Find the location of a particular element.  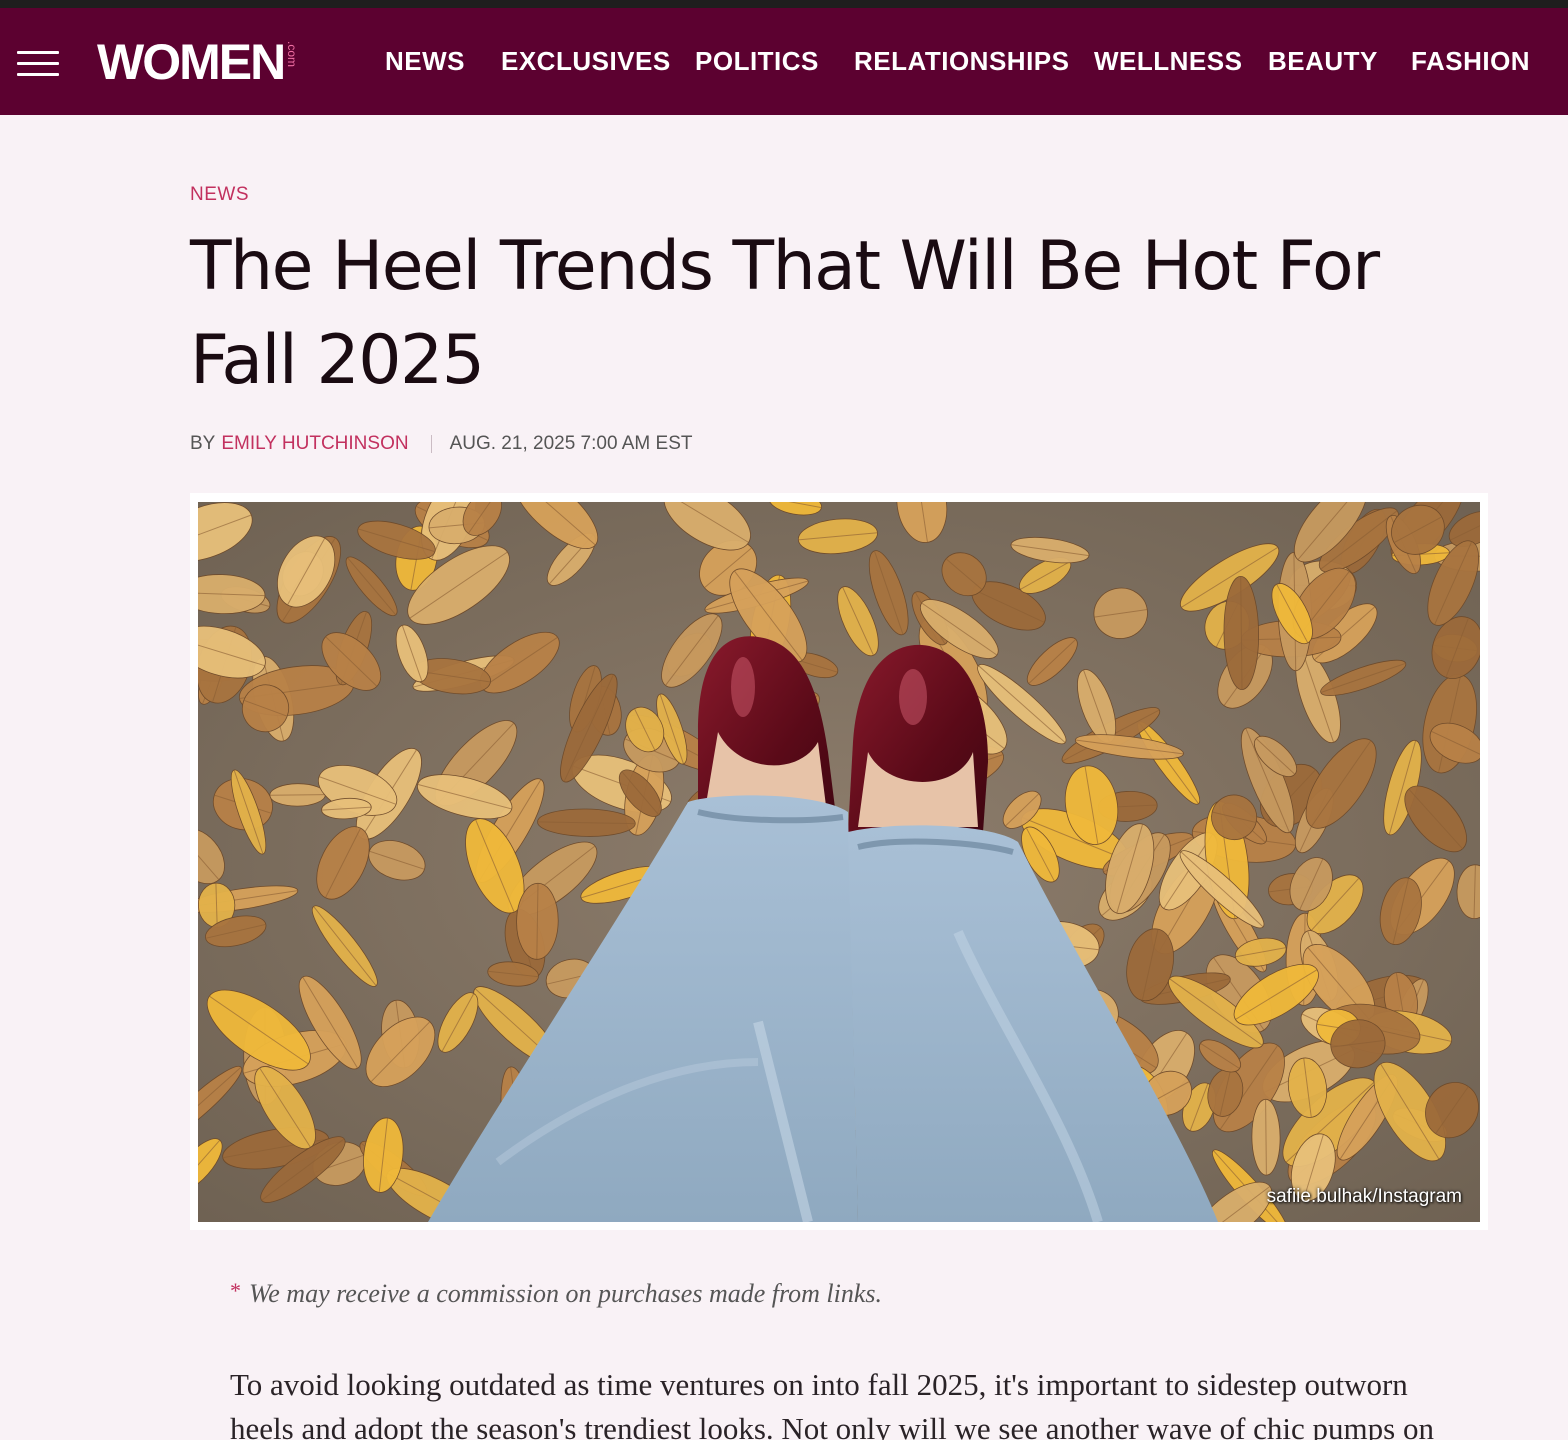

byline-divider is located at coordinates (431, 444).